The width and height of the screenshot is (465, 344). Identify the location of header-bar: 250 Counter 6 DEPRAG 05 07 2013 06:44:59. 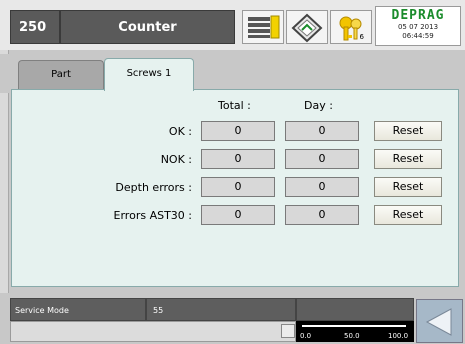
(232, 25).